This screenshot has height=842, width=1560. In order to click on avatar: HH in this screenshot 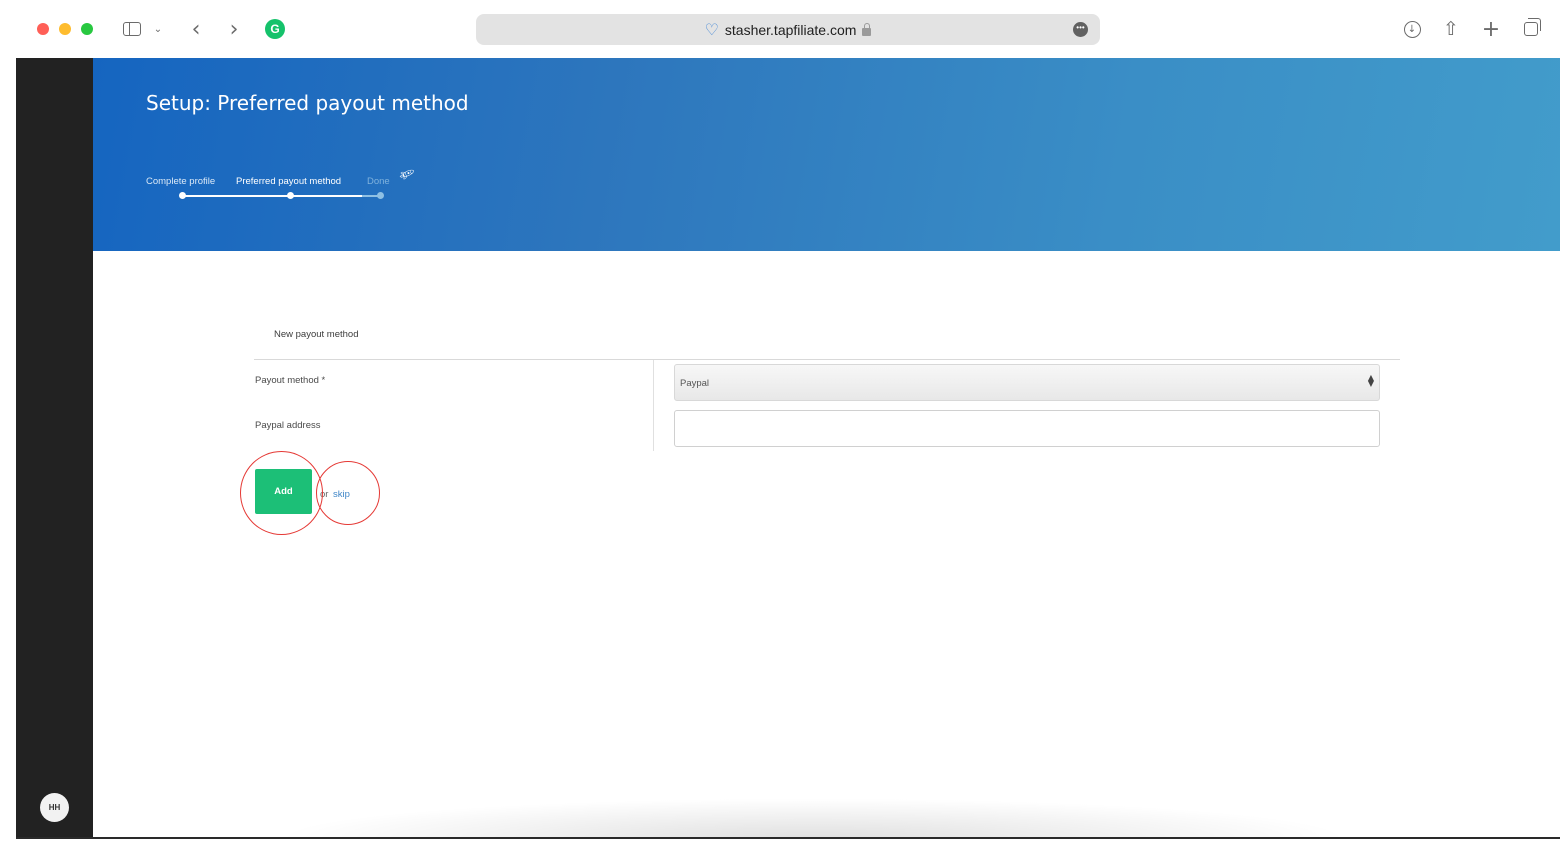, I will do `click(54, 807)`.